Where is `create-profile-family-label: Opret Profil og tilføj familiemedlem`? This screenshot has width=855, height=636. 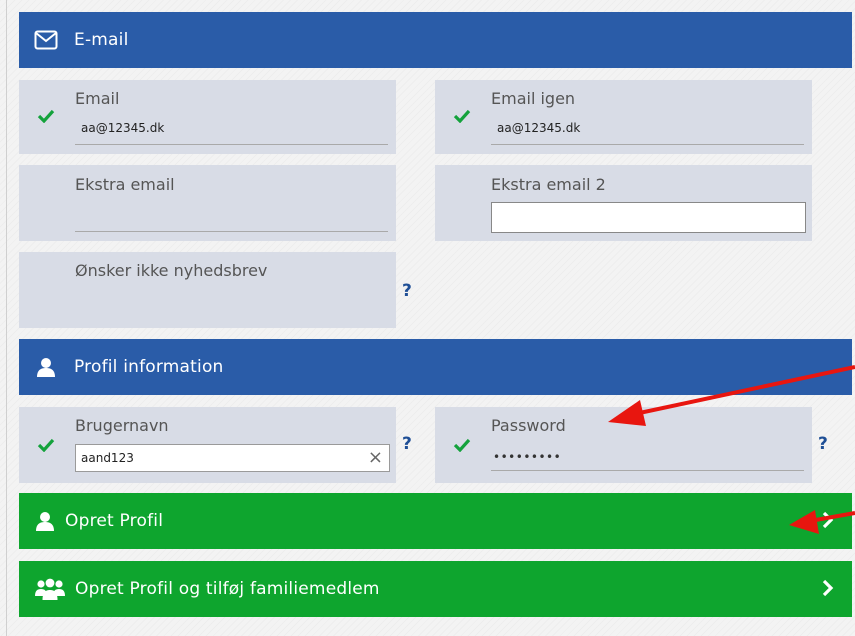 create-profile-family-label: Opret Profil og tilføj familiemedlem is located at coordinates (227, 589).